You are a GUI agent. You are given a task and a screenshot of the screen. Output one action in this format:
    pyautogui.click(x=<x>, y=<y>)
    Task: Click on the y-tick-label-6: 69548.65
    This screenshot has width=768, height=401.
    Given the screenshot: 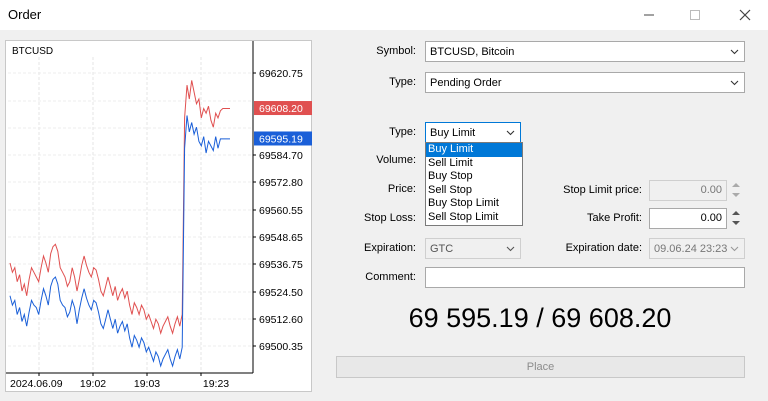 What is the action you would take?
    pyautogui.click(x=281, y=238)
    